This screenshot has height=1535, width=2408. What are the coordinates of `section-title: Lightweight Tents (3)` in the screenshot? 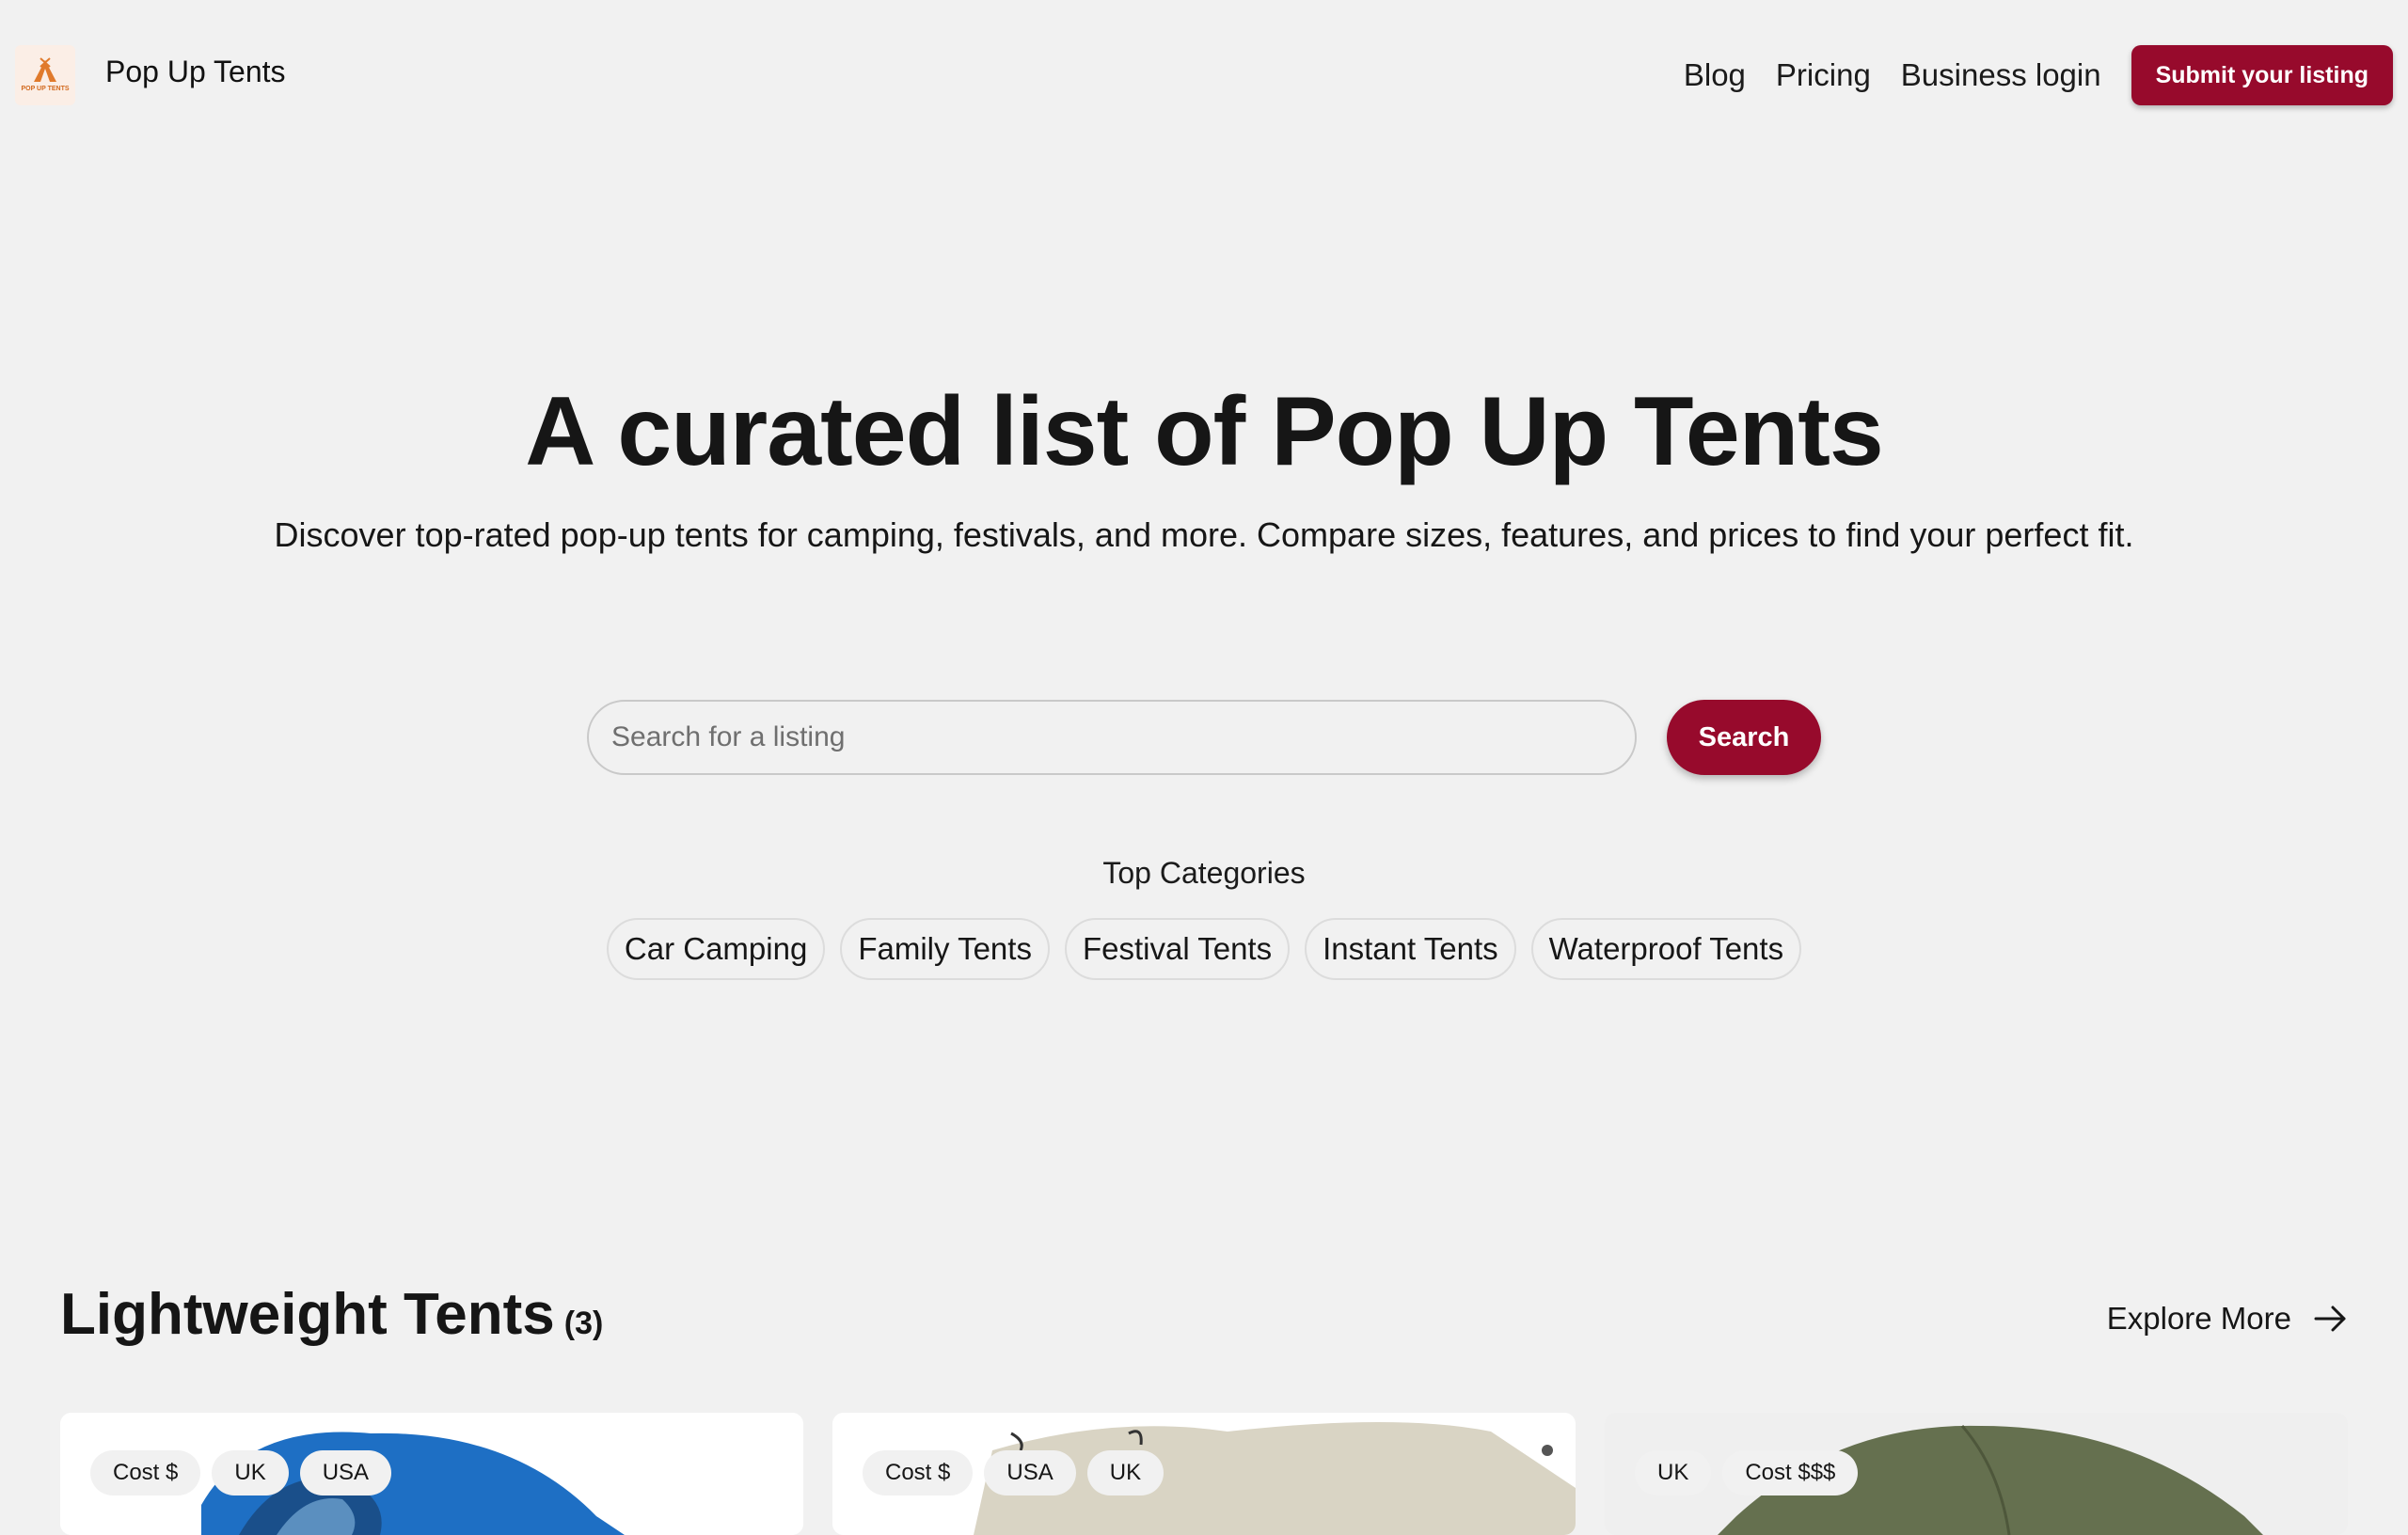 It's located at (332, 1314).